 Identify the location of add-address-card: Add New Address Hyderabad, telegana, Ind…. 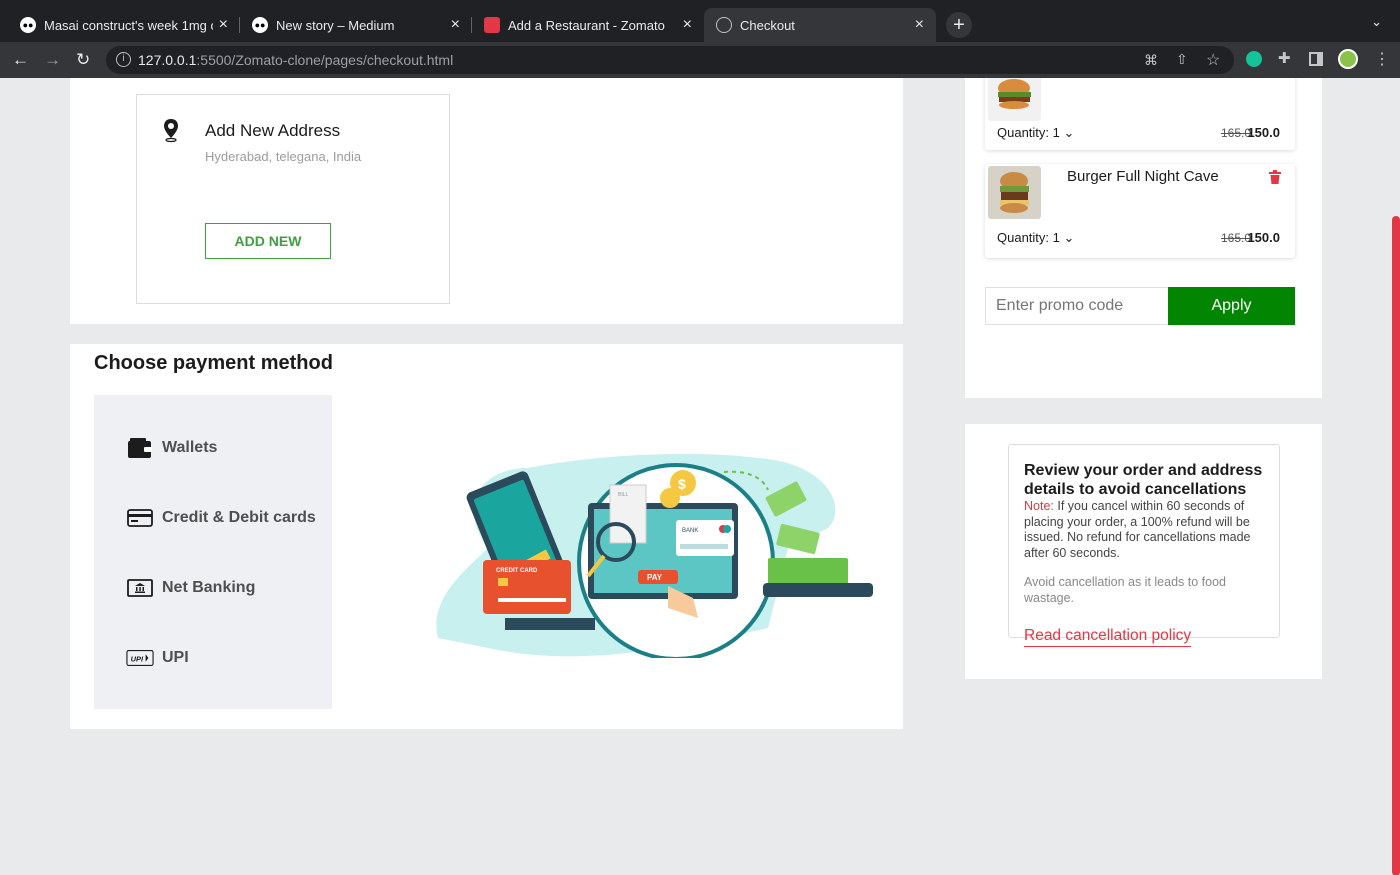
(293, 199).